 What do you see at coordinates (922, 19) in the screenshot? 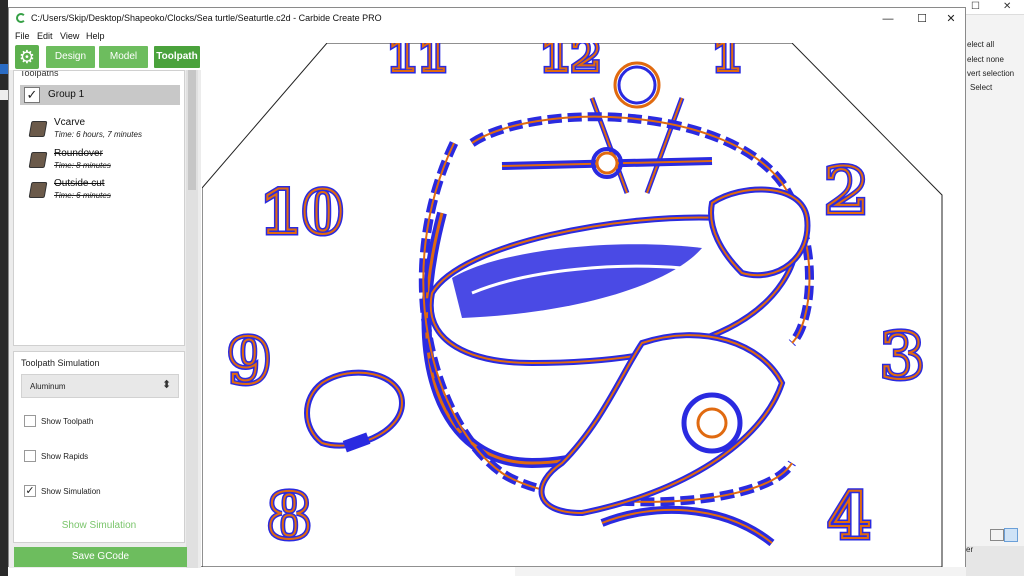
I see `maximize-button: ☐` at bounding box center [922, 19].